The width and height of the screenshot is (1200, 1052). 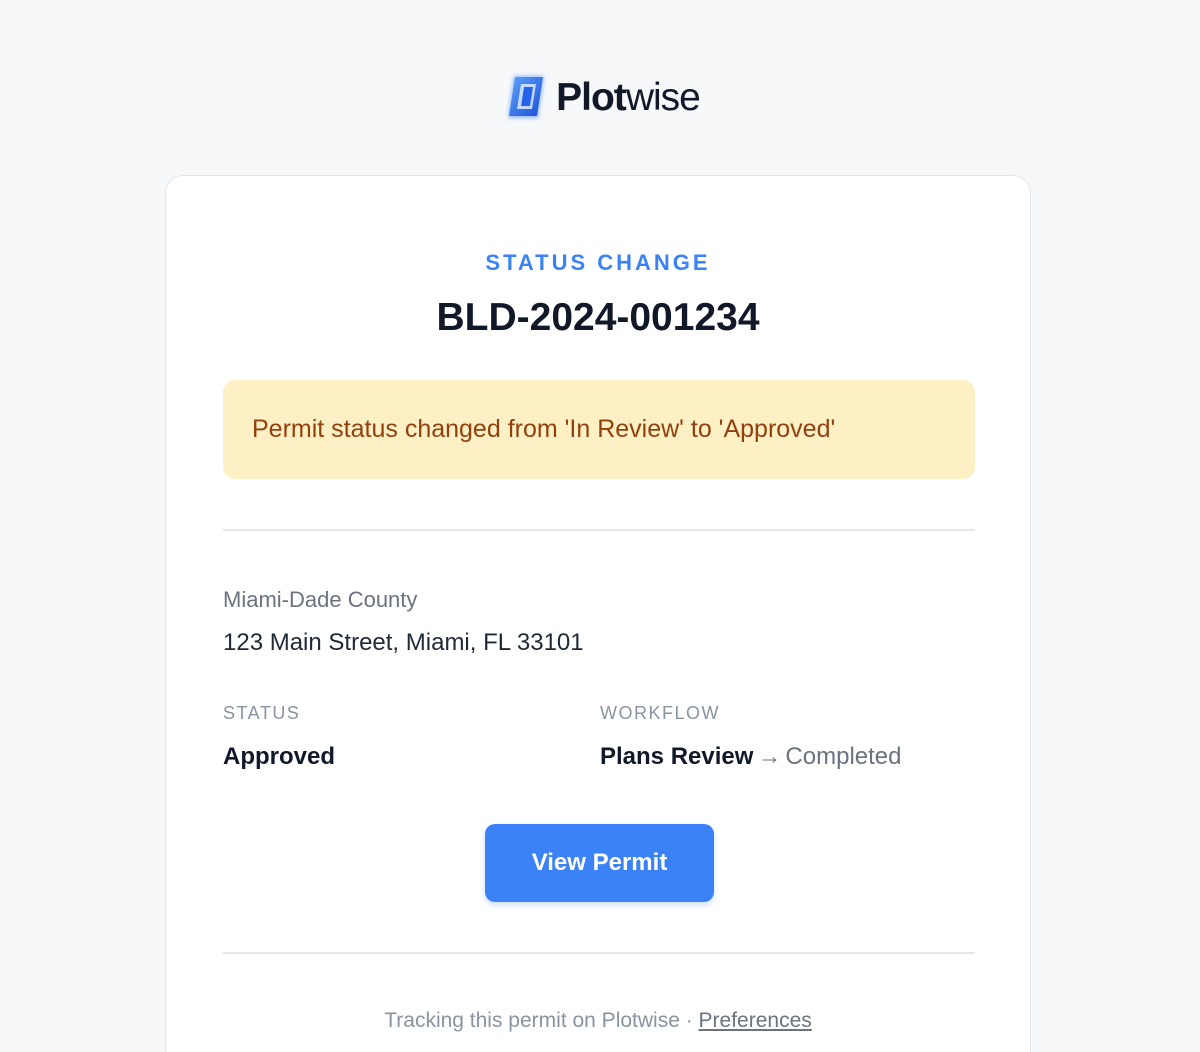 I want to click on preferences-link: Preferences, so click(x=755, y=1020).